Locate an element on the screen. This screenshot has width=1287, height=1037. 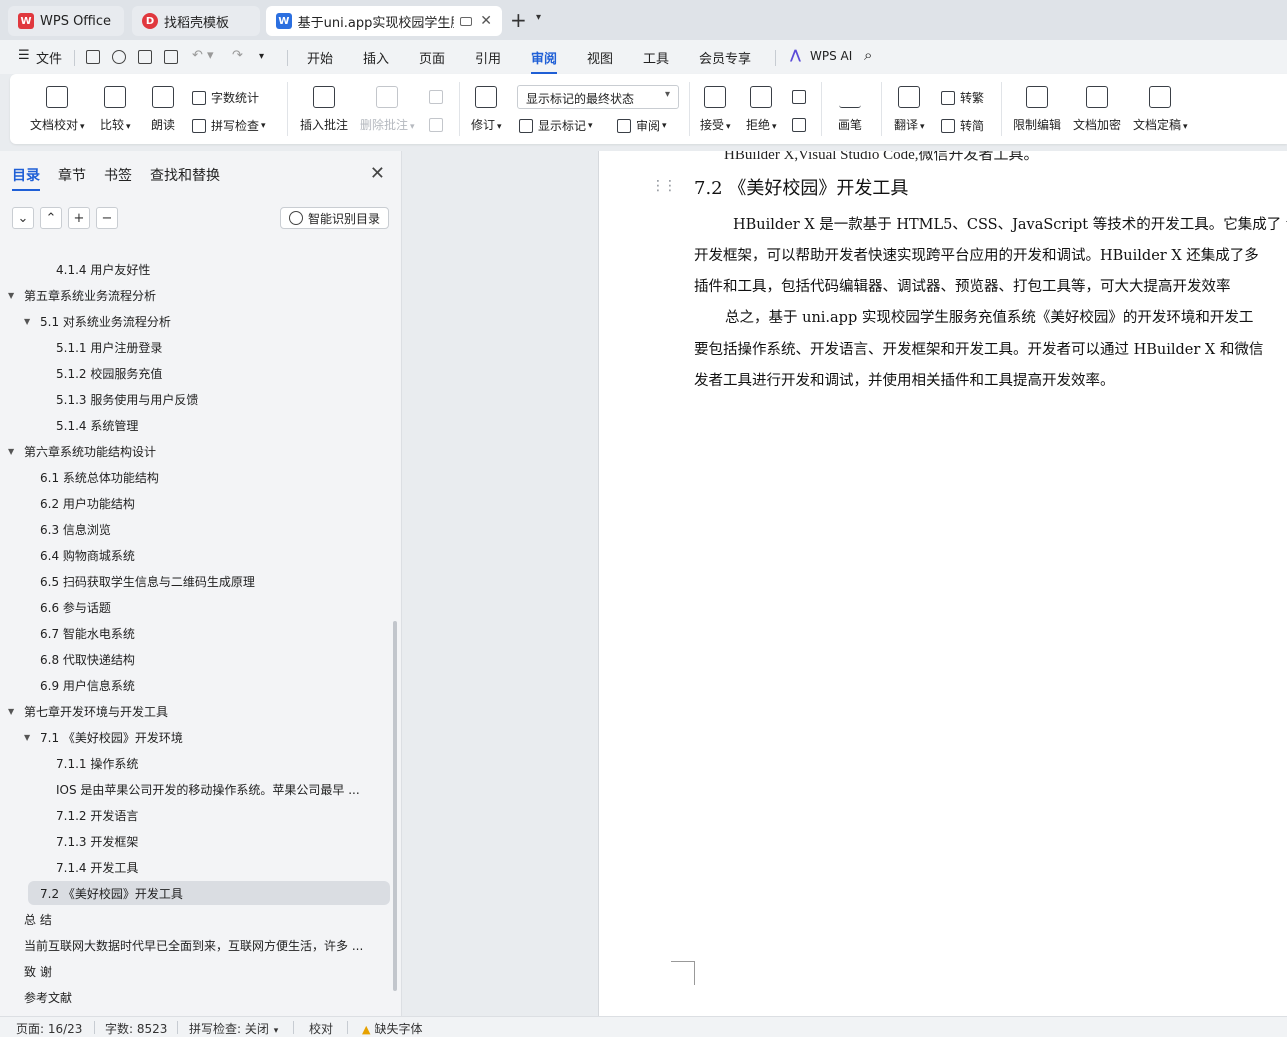
toc-item: 6.6 参与话题 is located at coordinates (55, 607).